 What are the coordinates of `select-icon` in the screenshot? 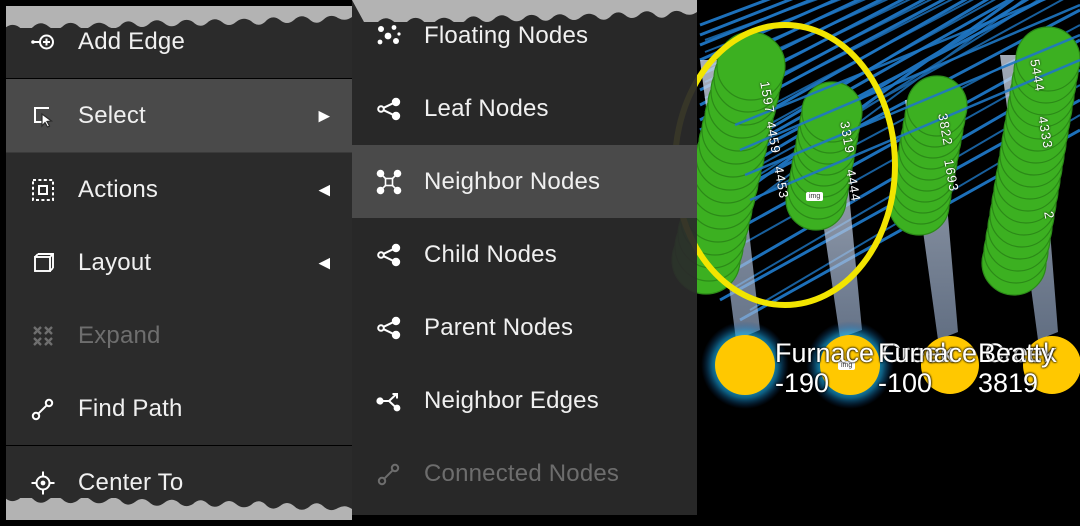 It's located at (43, 116).